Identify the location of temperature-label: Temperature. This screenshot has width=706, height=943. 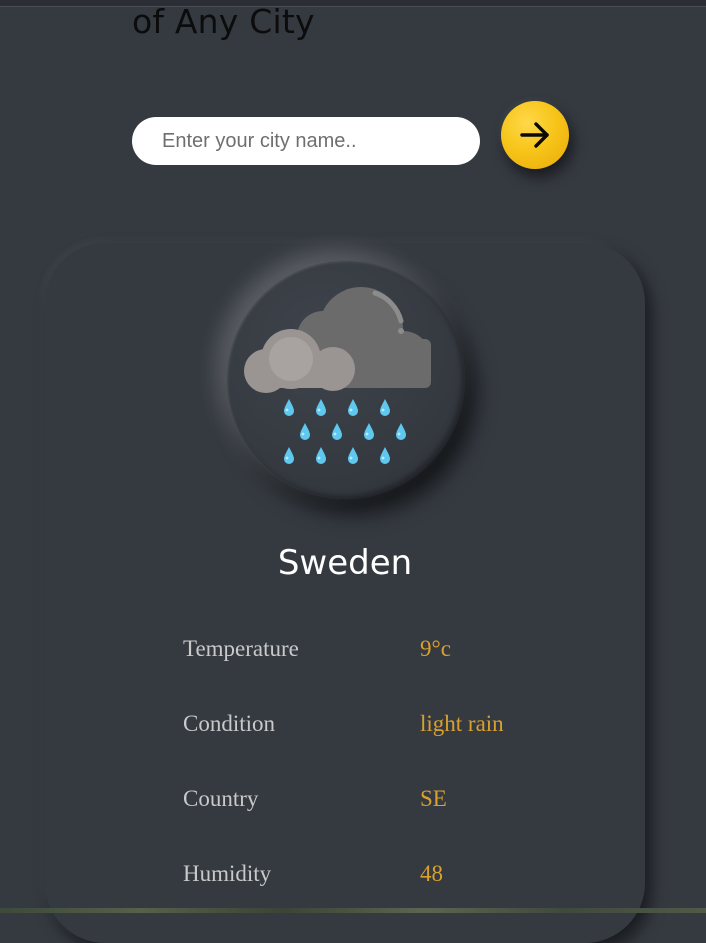
(241, 648).